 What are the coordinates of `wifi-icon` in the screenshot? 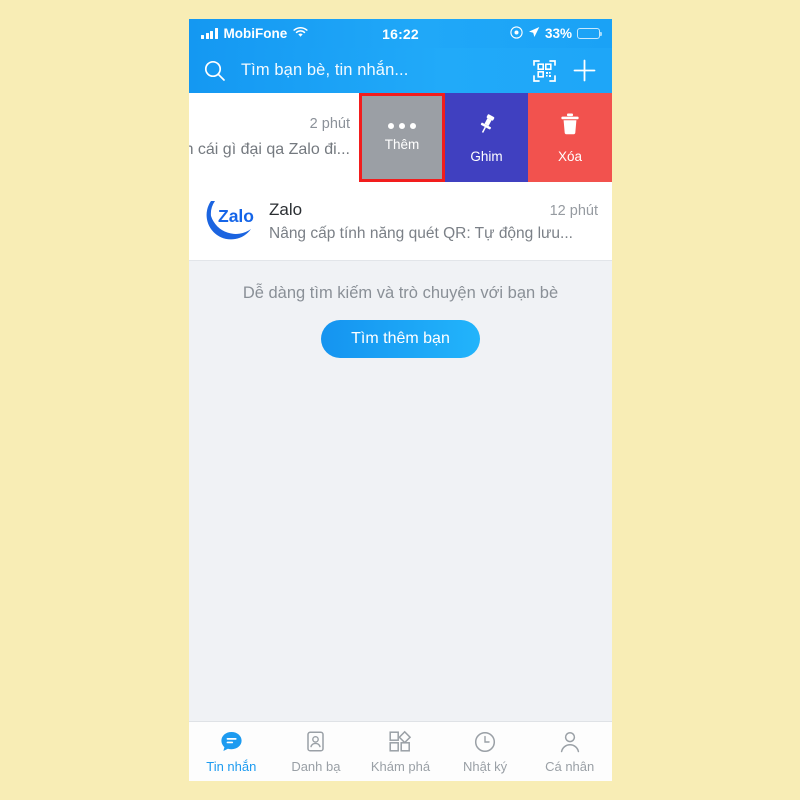 It's located at (300, 33).